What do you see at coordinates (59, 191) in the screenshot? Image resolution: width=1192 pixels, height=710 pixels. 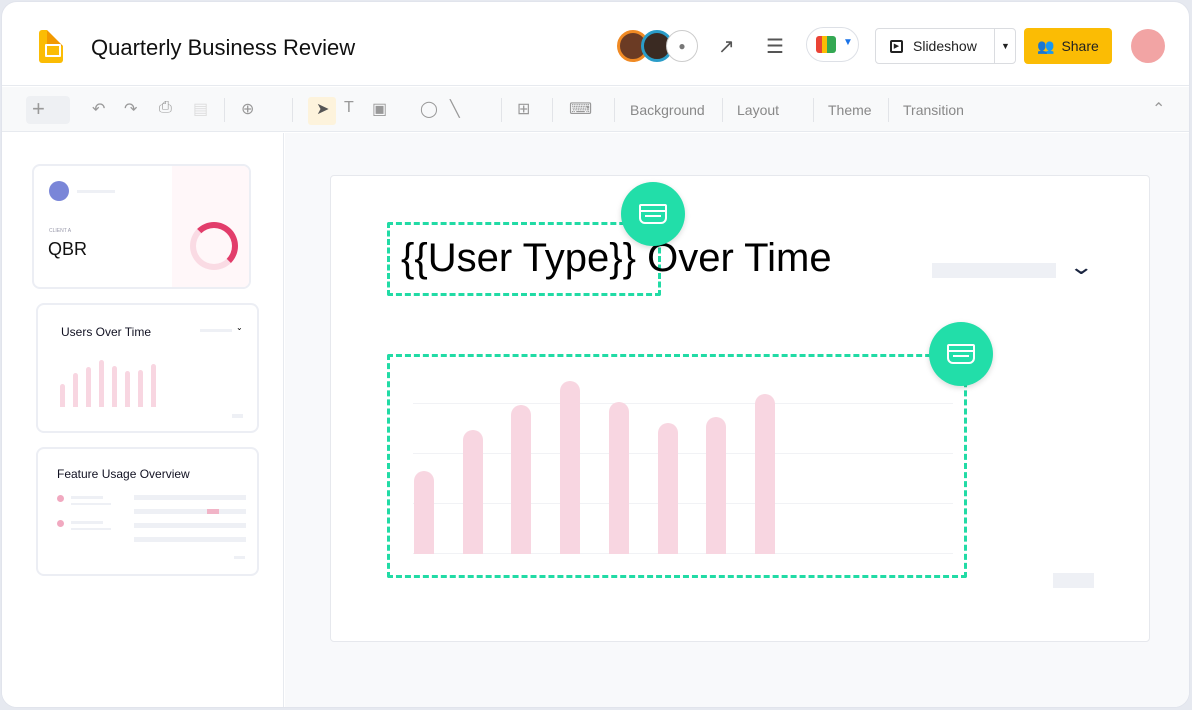 I see `avatar` at bounding box center [59, 191].